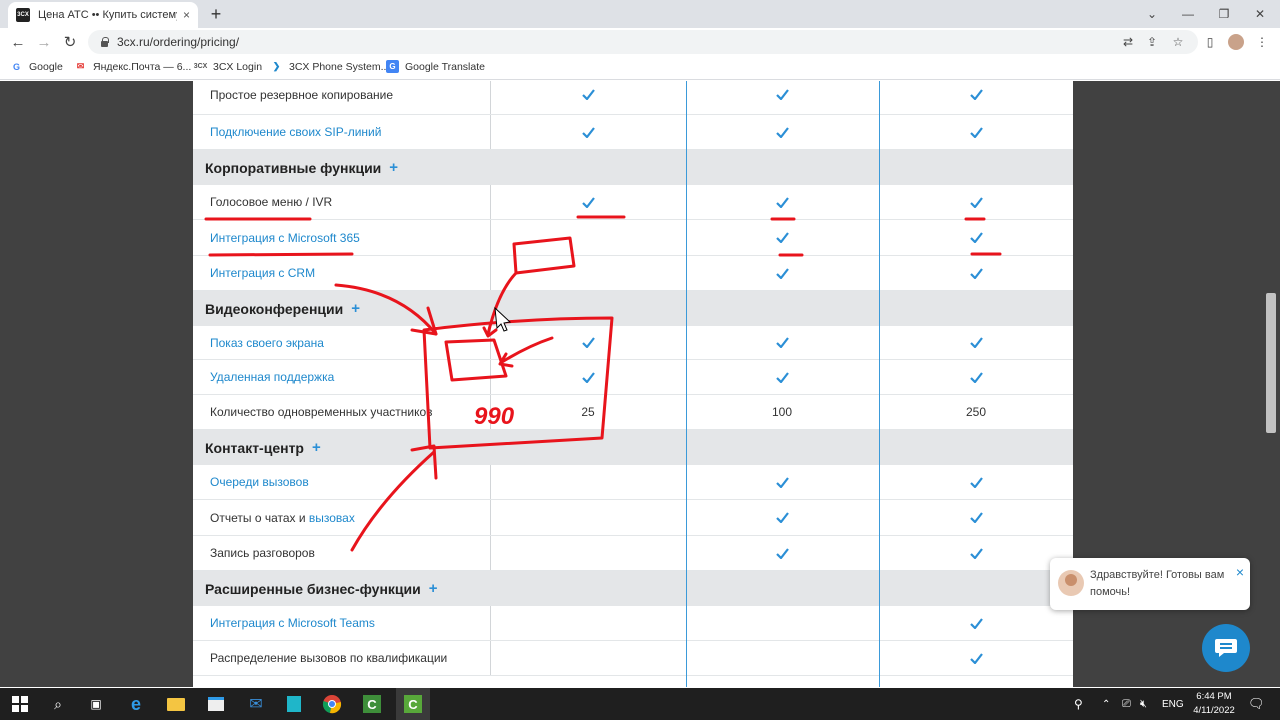 This screenshot has height=720, width=1280. Describe the element at coordinates (372, 704) in the screenshot. I see `camtasia-icon: C` at that location.